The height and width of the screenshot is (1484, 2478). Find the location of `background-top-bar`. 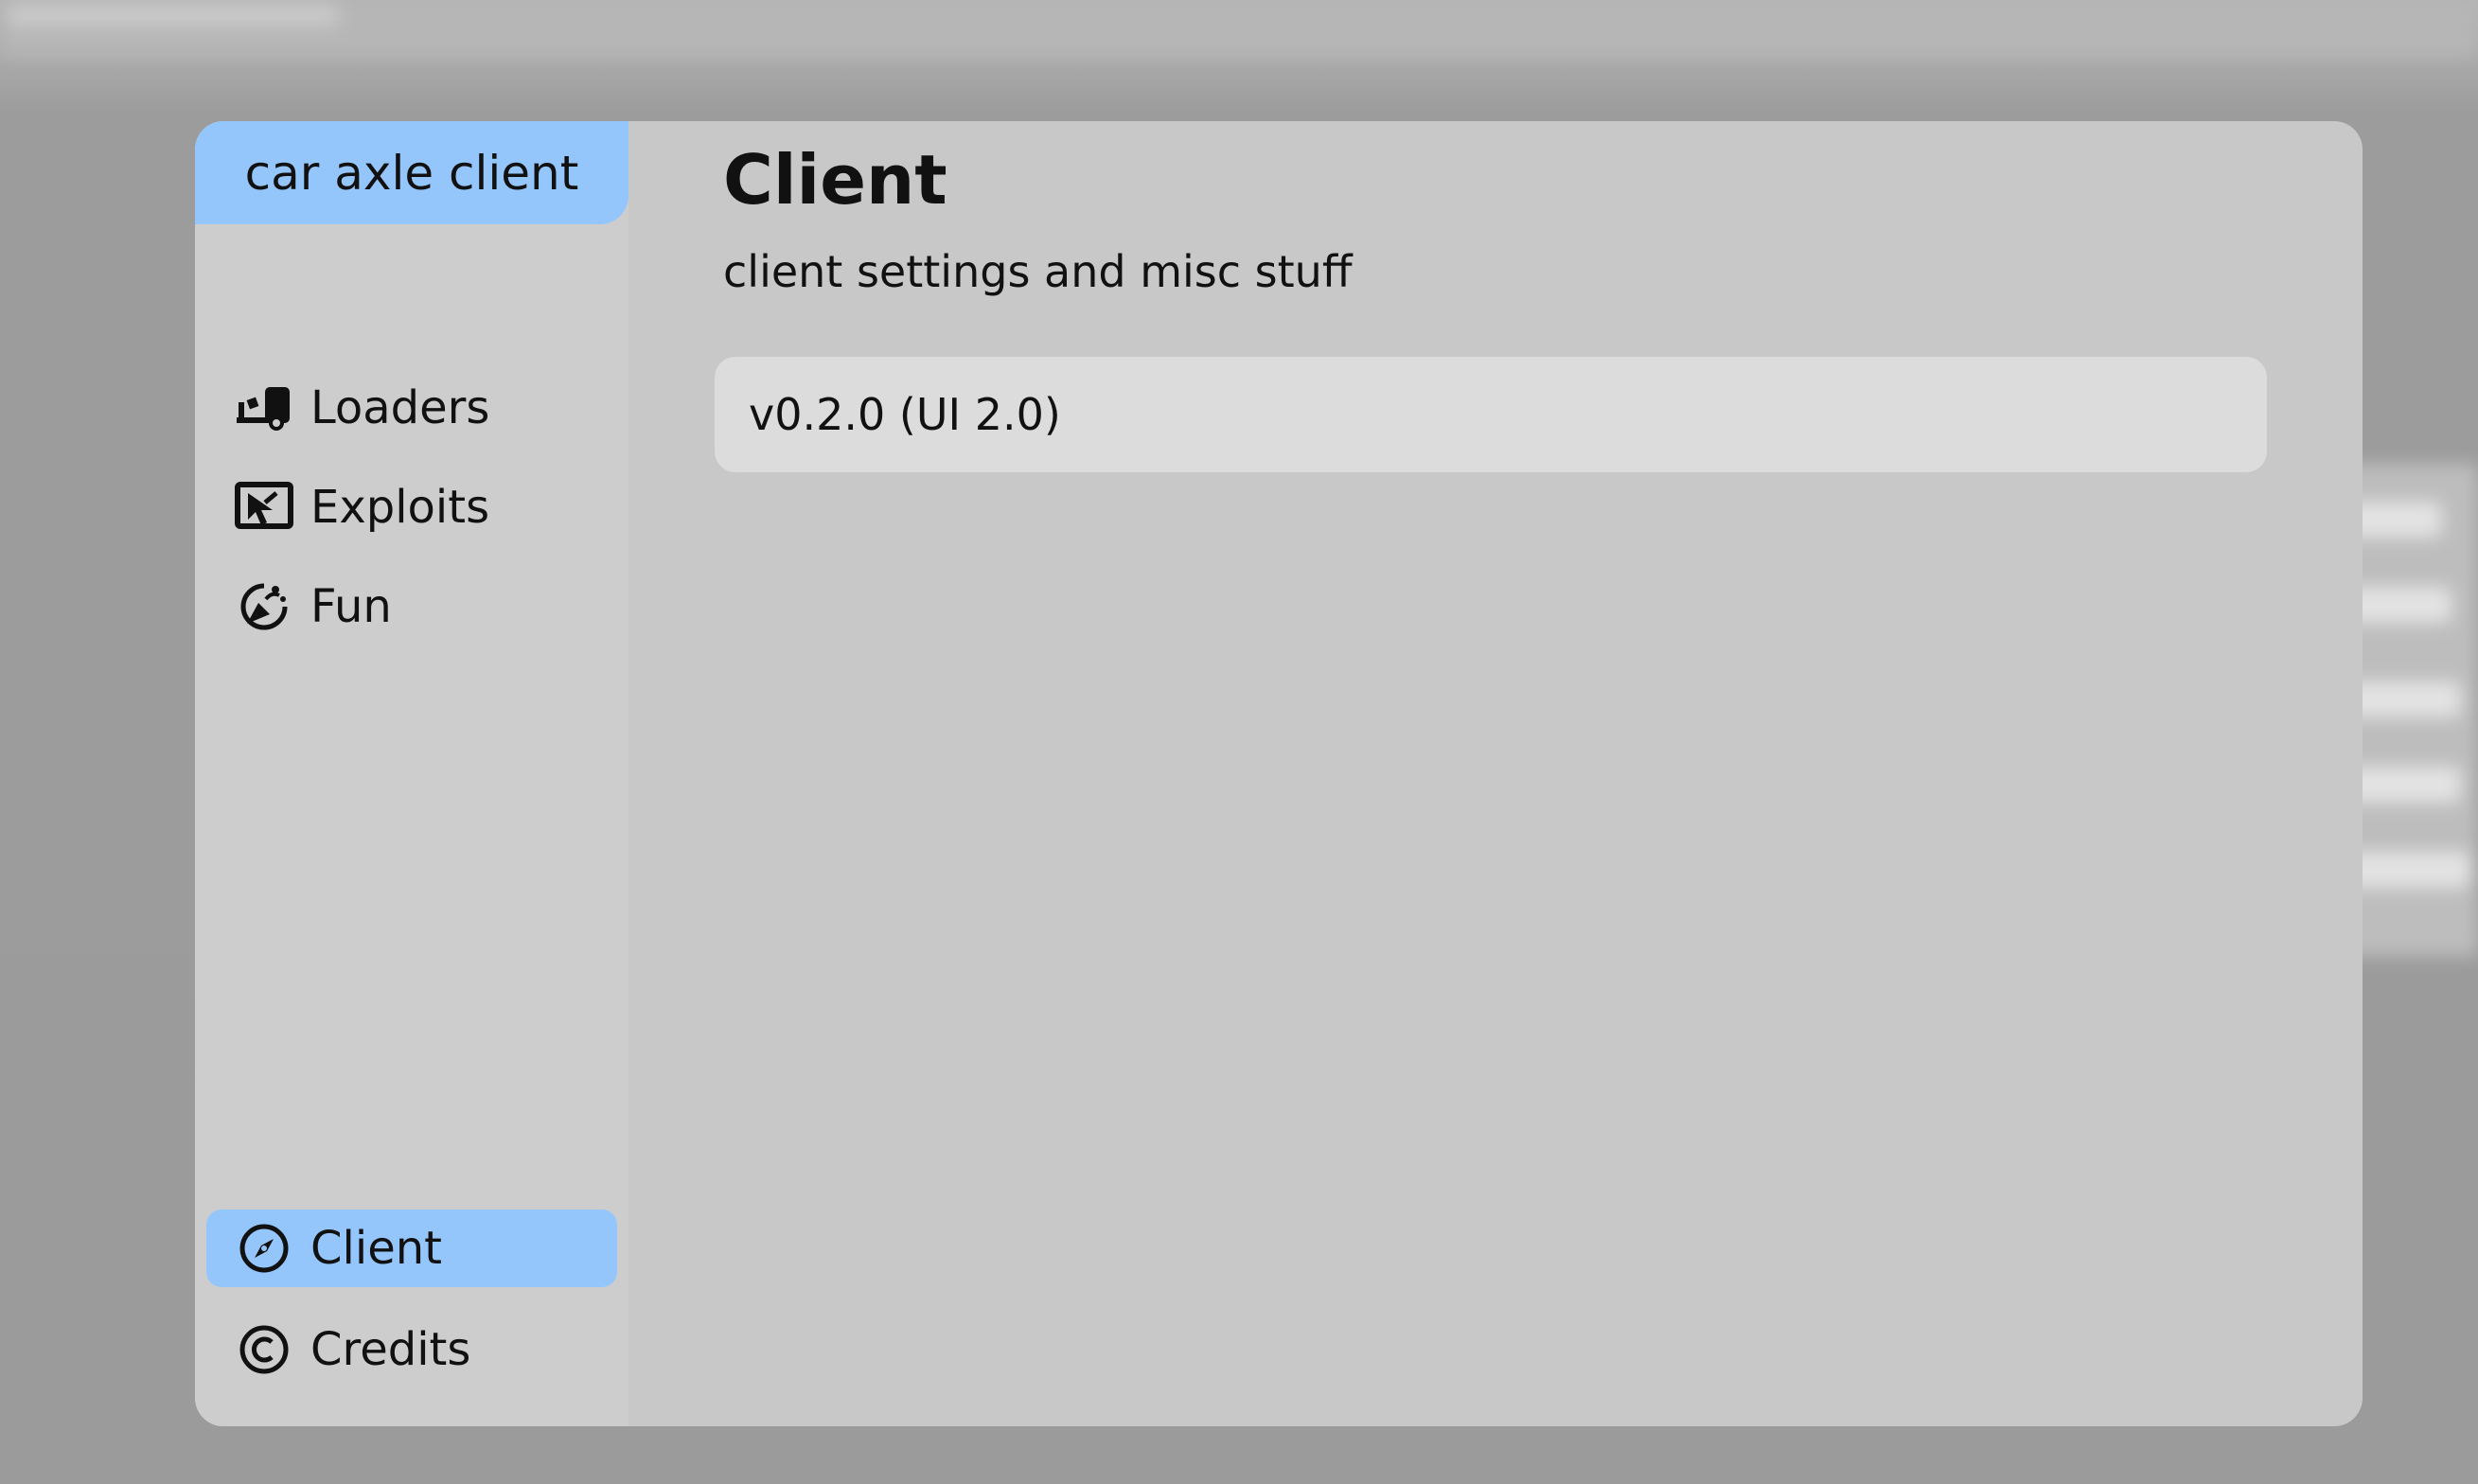

background-top-bar is located at coordinates (1239, 28).